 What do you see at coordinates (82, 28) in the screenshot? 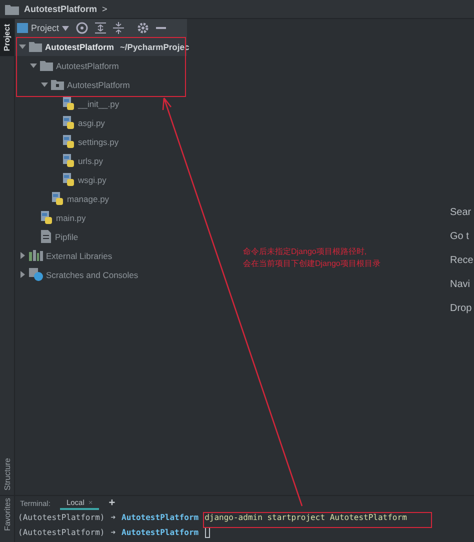
I see `target-icon` at bounding box center [82, 28].